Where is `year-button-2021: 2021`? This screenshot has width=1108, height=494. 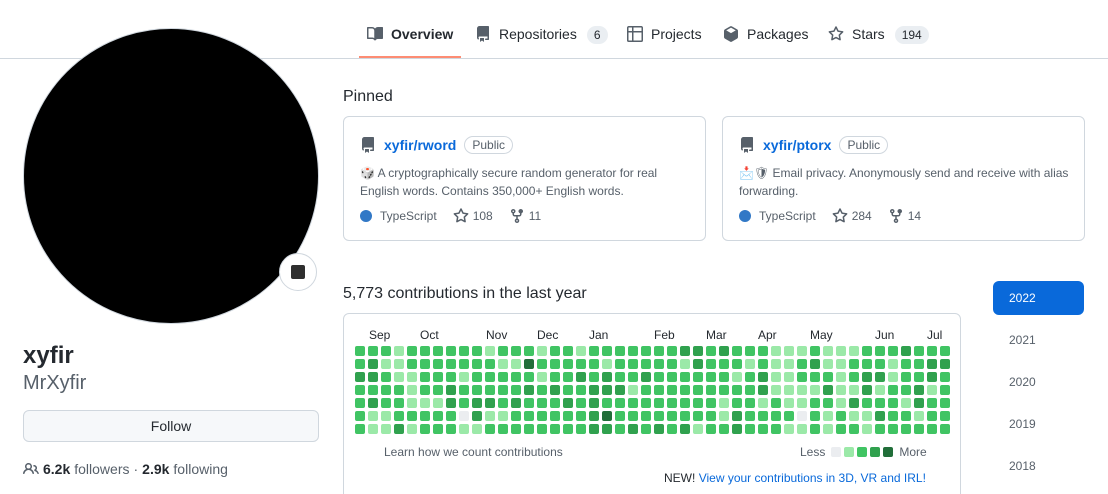 year-button-2021: 2021 is located at coordinates (1038, 340).